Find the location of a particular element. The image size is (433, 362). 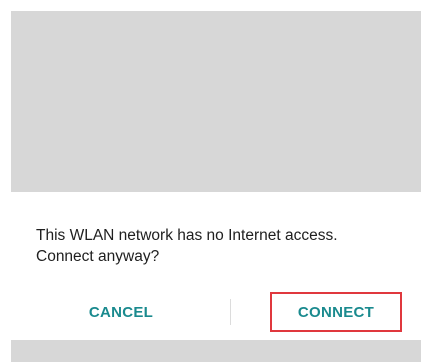

dialog-actions: CANCEL CONNECT is located at coordinates (216, 312).